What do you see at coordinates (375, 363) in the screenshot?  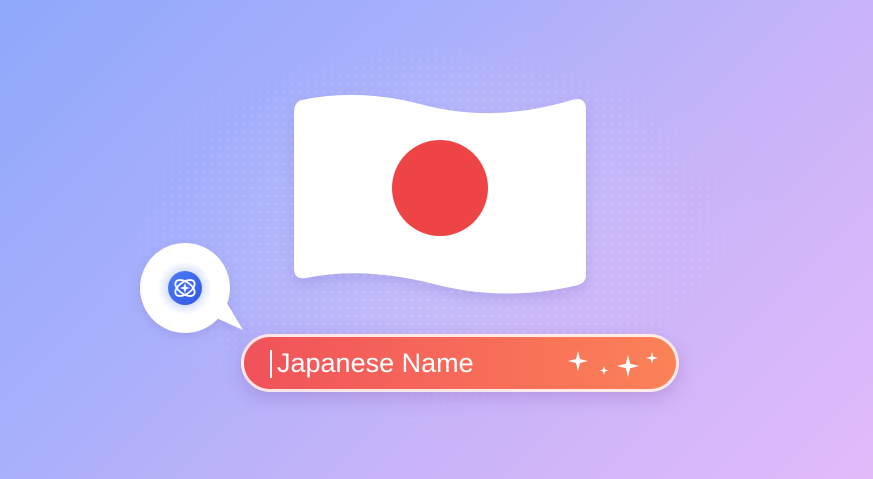 I see `name-input-value: Japanese Name` at bounding box center [375, 363].